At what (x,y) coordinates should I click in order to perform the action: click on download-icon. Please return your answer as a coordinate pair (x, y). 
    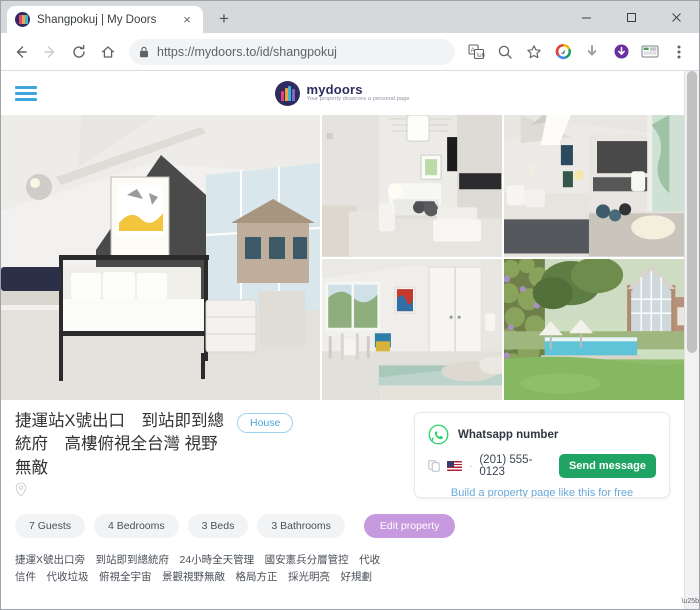
    Looking at the image, I should click on (592, 50).